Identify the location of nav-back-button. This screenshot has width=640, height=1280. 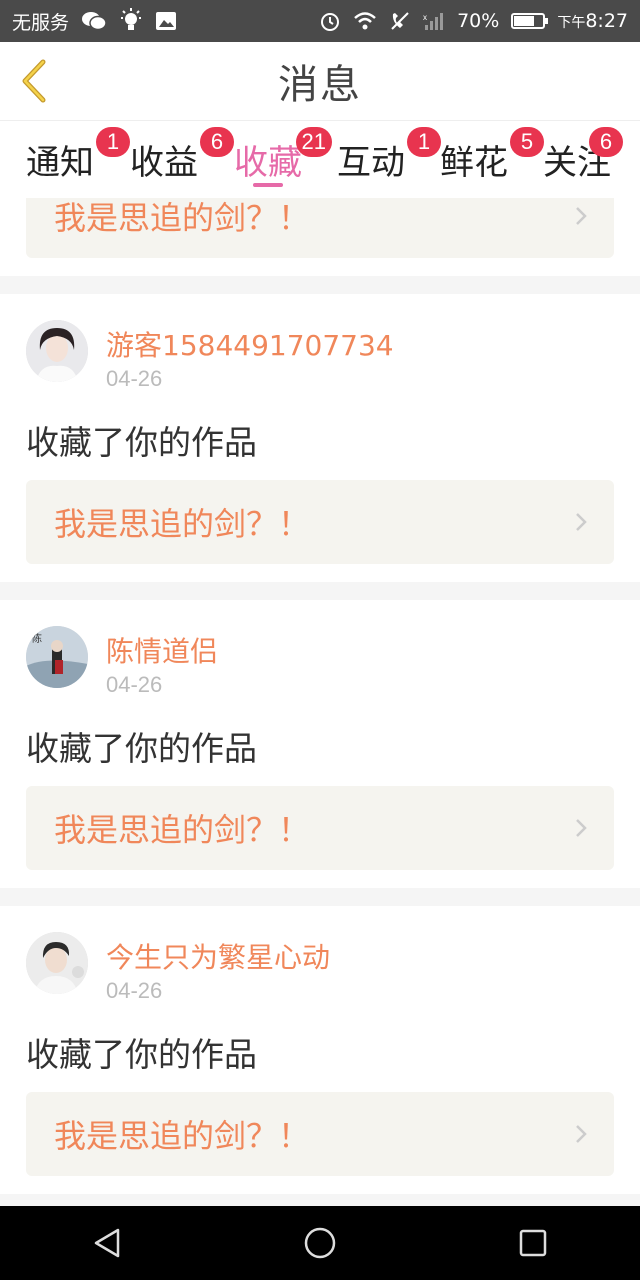
(107, 1243).